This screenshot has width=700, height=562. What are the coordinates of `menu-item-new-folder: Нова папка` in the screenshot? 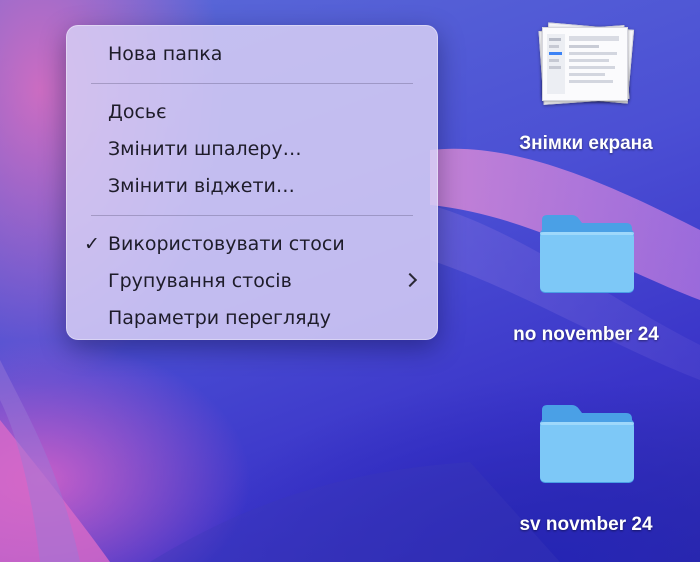 It's located at (252, 54).